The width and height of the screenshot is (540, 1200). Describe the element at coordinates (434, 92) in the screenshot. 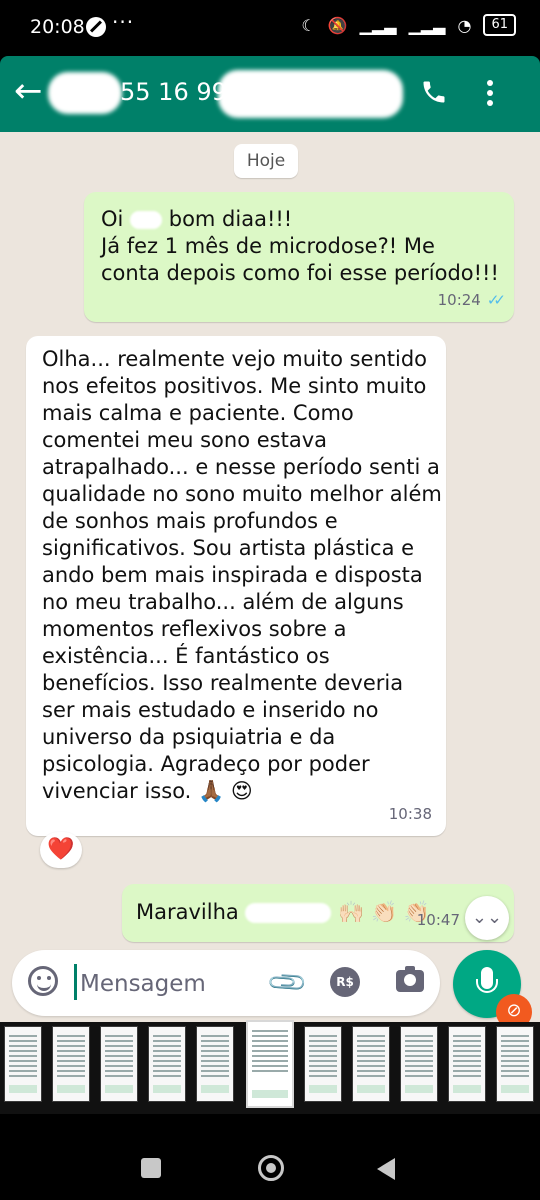

I see `phone-icon` at that location.